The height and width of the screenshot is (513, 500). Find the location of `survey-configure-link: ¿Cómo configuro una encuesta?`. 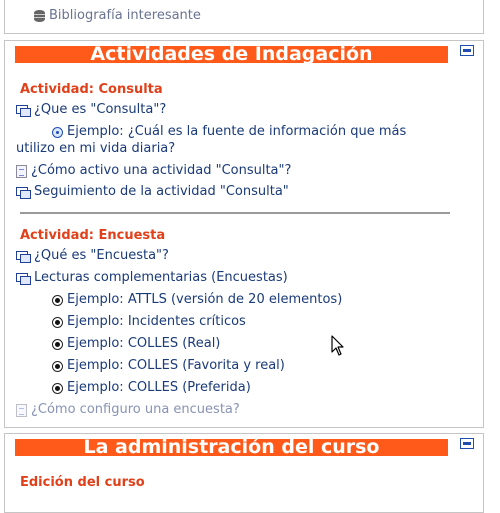

survey-configure-link: ¿Cómo configuro una encuesta? is located at coordinates (128, 410).